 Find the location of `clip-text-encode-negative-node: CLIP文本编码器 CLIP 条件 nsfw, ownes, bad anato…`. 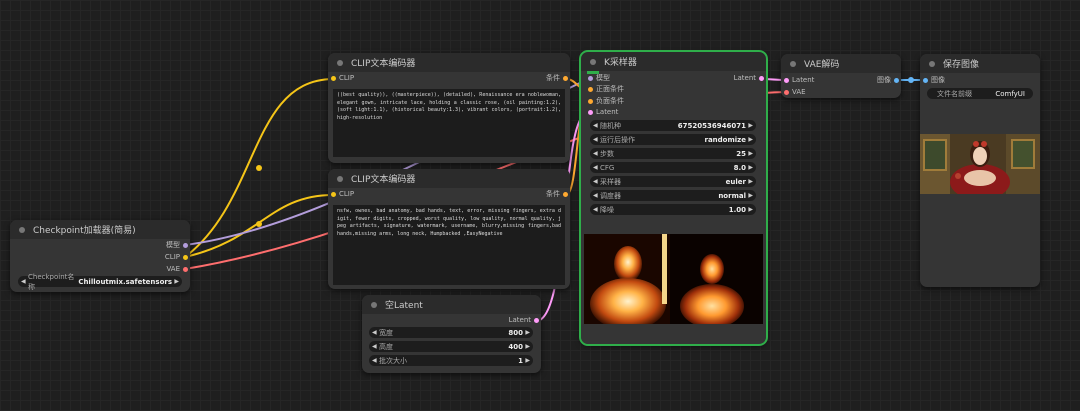

clip-text-encode-negative-node: CLIP文本编码器 CLIP 条件 nsfw, ownes, bad anato… is located at coordinates (449, 229).